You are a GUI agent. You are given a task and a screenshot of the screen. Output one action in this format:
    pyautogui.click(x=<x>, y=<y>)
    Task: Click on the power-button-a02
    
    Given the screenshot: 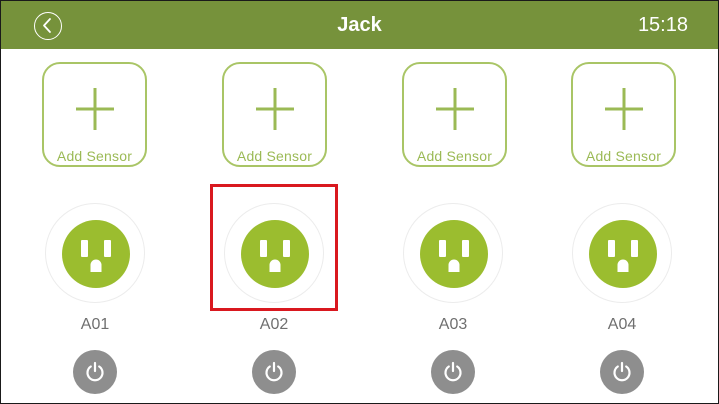 What is the action you would take?
    pyautogui.click(x=274, y=372)
    